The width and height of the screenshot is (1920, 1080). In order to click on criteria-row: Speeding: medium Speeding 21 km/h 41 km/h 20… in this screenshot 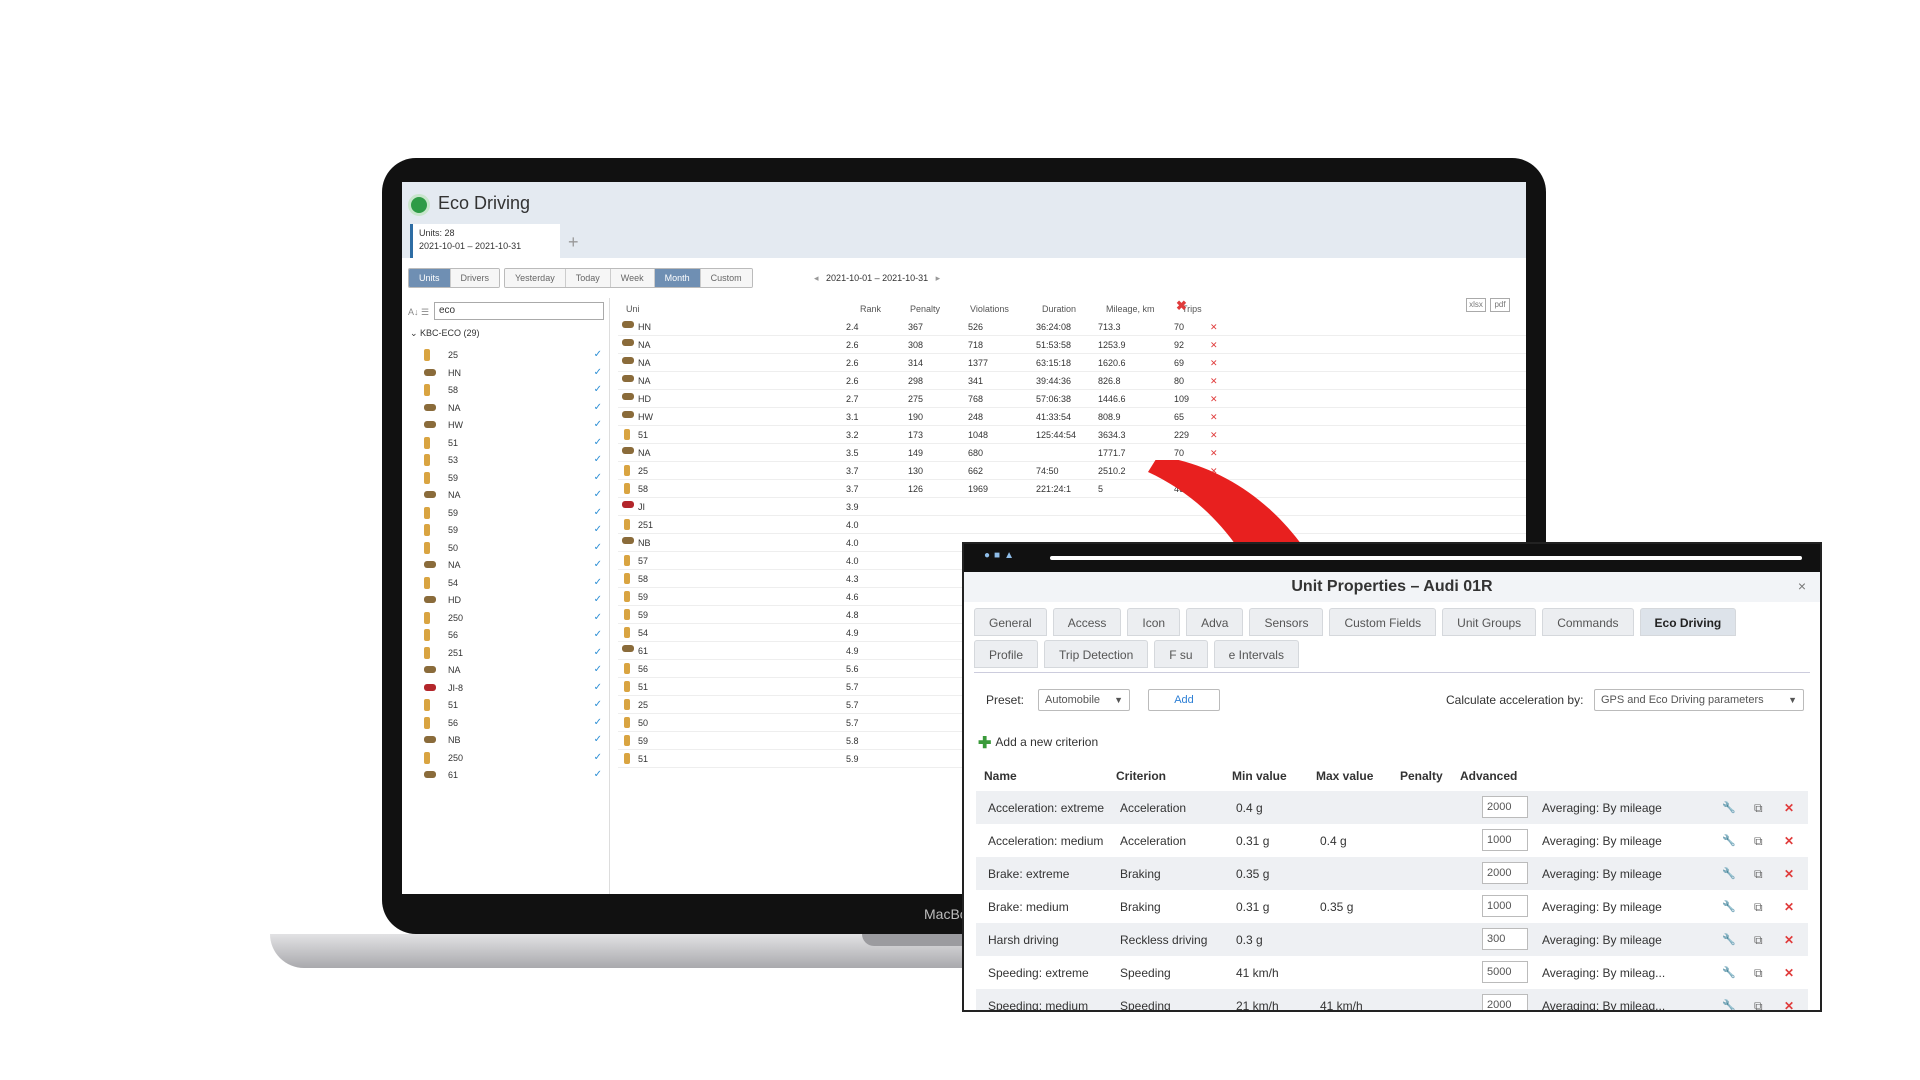, I will do `click(1392, 999)`.